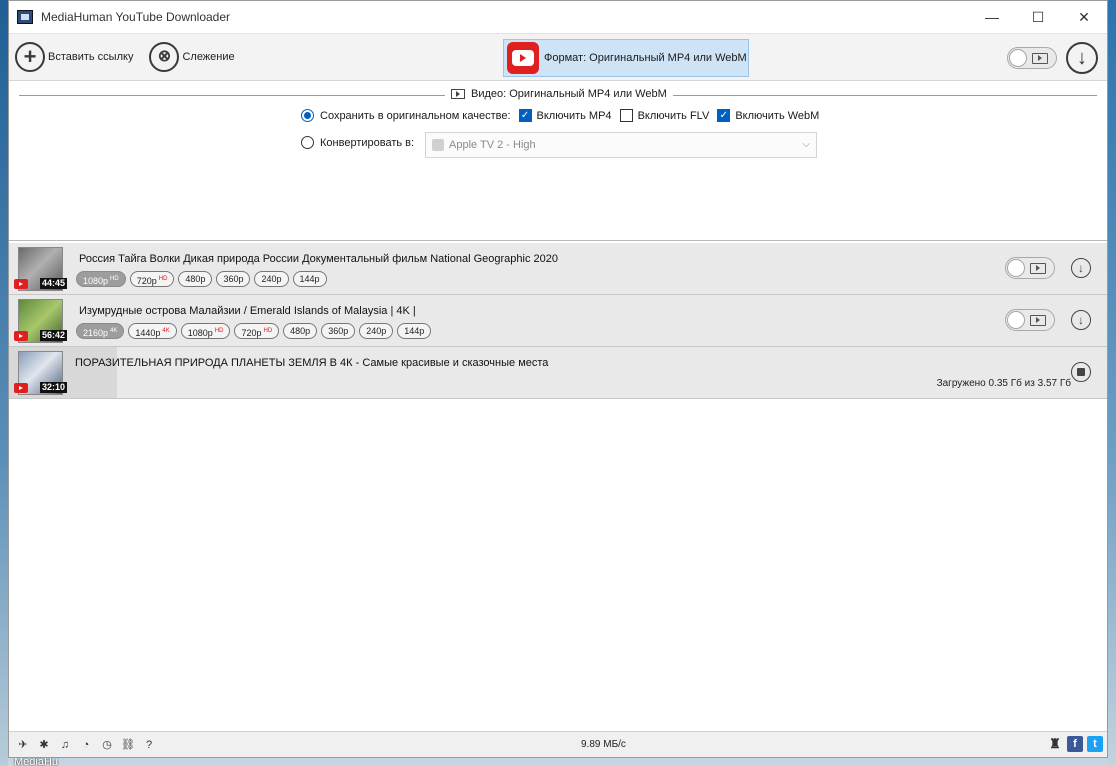 This screenshot has width=1116, height=766. What do you see at coordinates (806, 144) in the screenshot?
I see `chevron-down-icon: ⌵` at bounding box center [806, 144].